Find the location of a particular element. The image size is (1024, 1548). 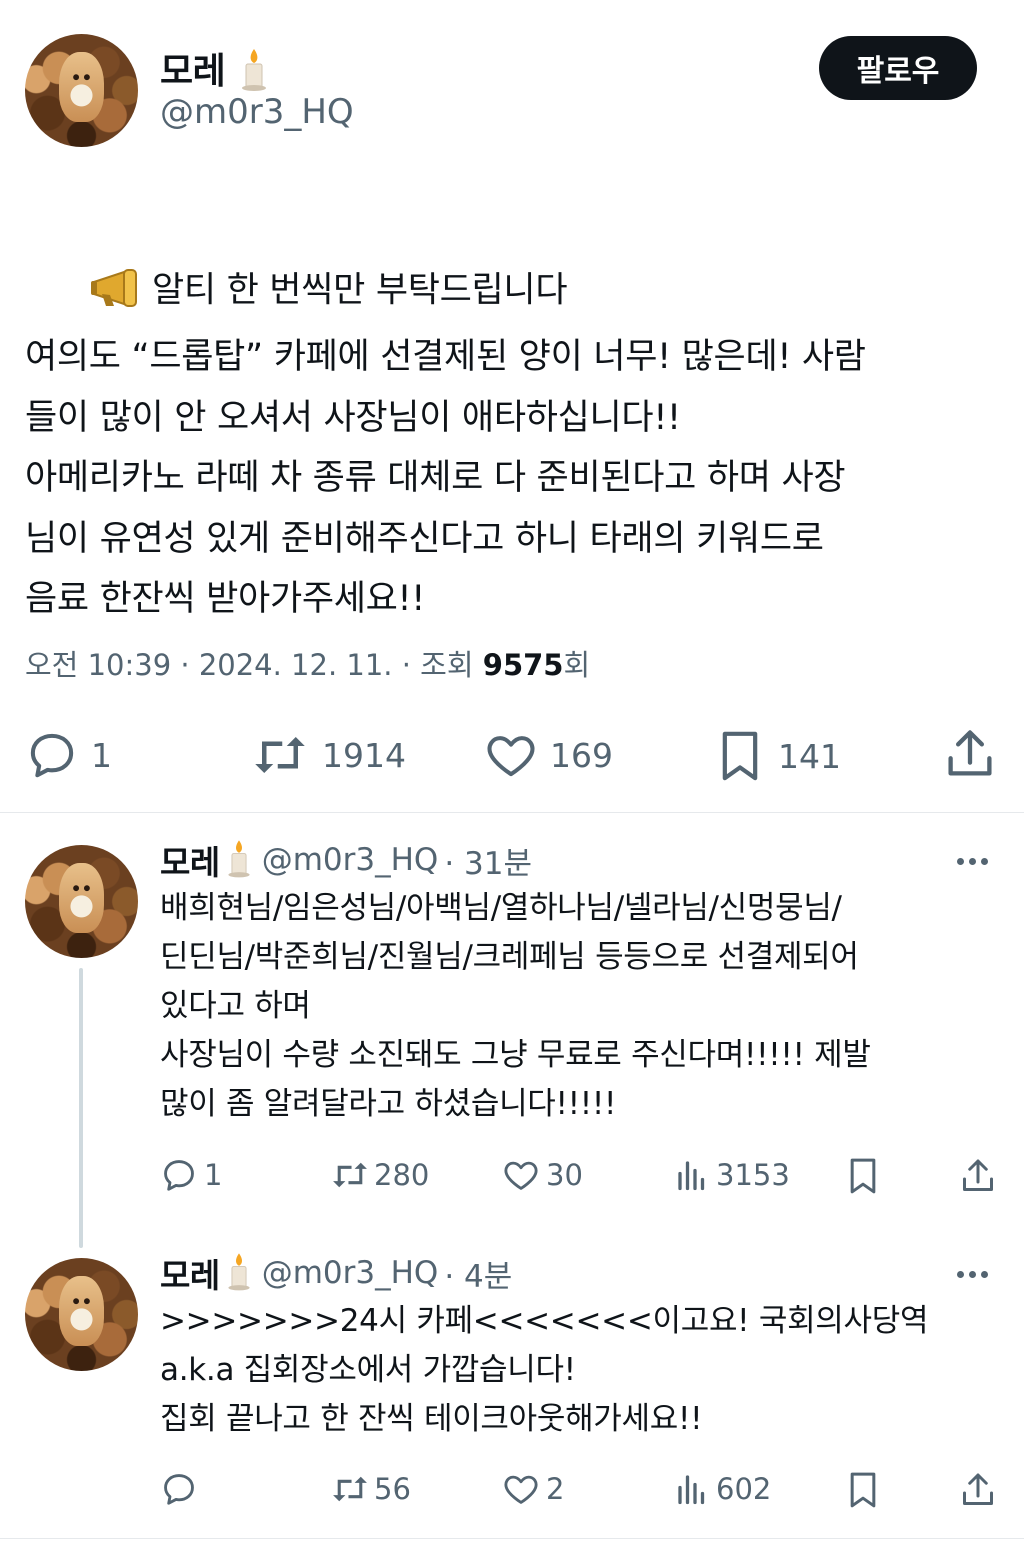

like-count: 169 is located at coordinates (581, 755).